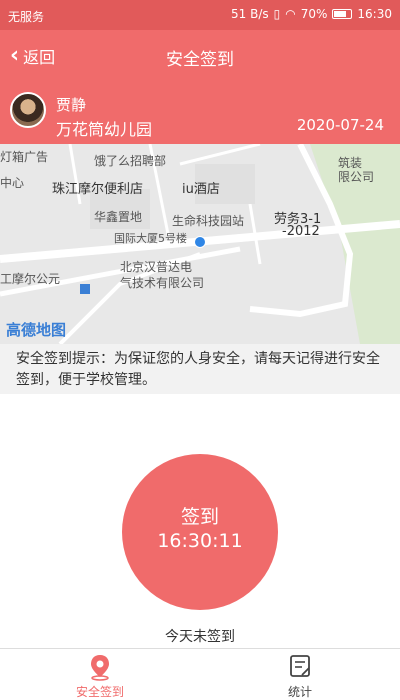 This screenshot has width=400, height=700. Describe the element at coordinates (71, 105) in the screenshot. I see `user-name: 贾静` at that location.